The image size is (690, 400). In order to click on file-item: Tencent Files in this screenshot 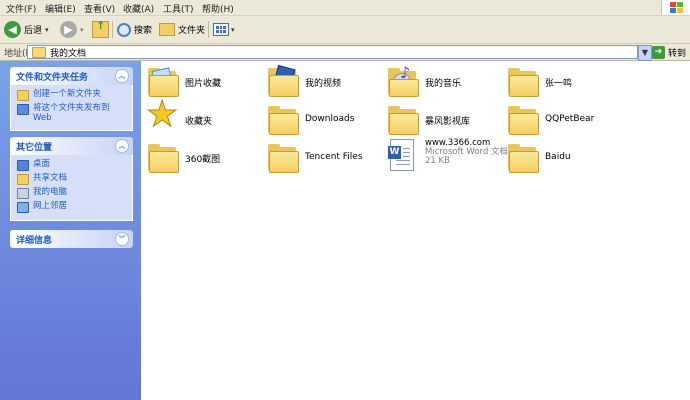, I will do `click(326, 159)`.